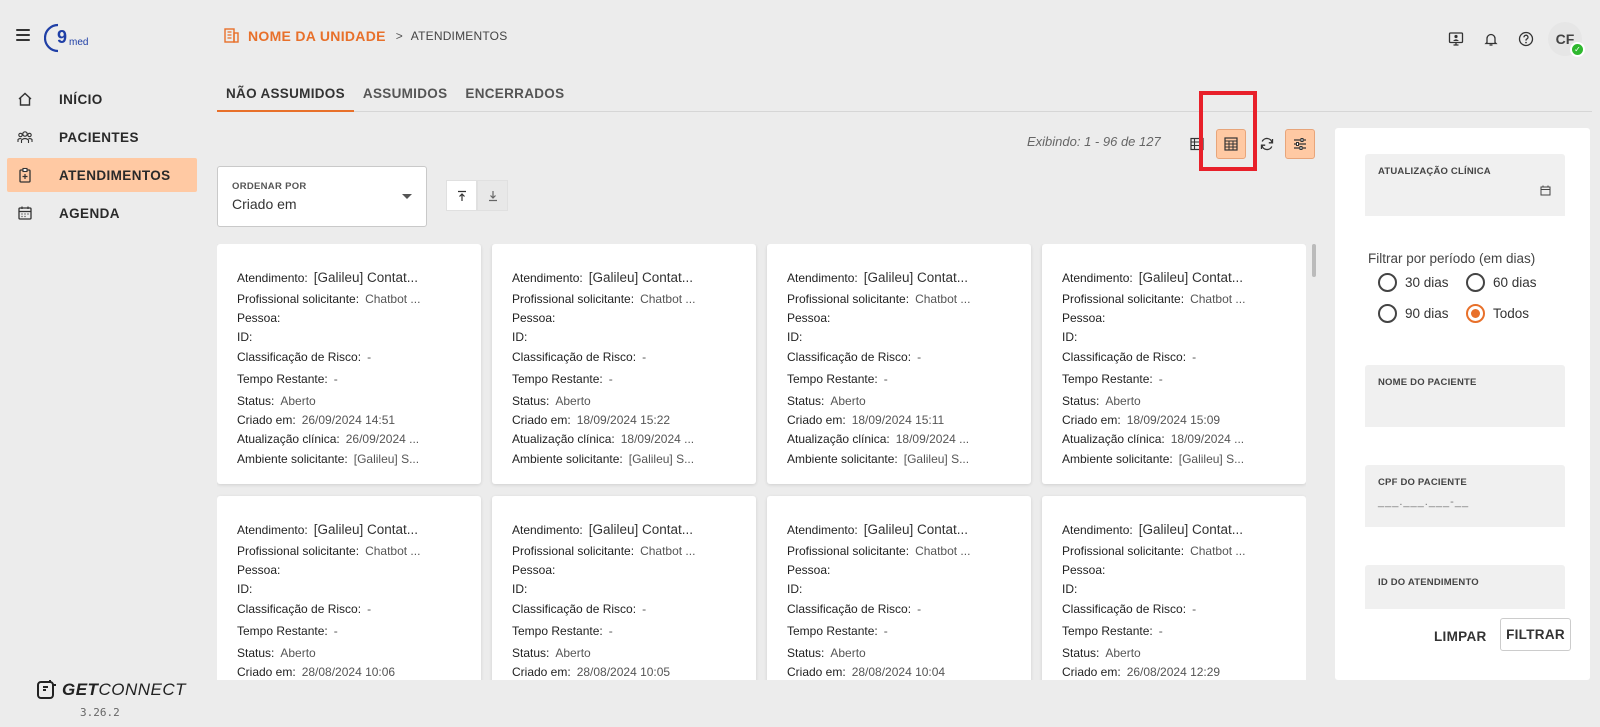 The height and width of the screenshot is (727, 1600). Describe the element at coordinates (405, 99) in the screenshot. I see `tab-assumidos: ASSUMIDOS` at that location.